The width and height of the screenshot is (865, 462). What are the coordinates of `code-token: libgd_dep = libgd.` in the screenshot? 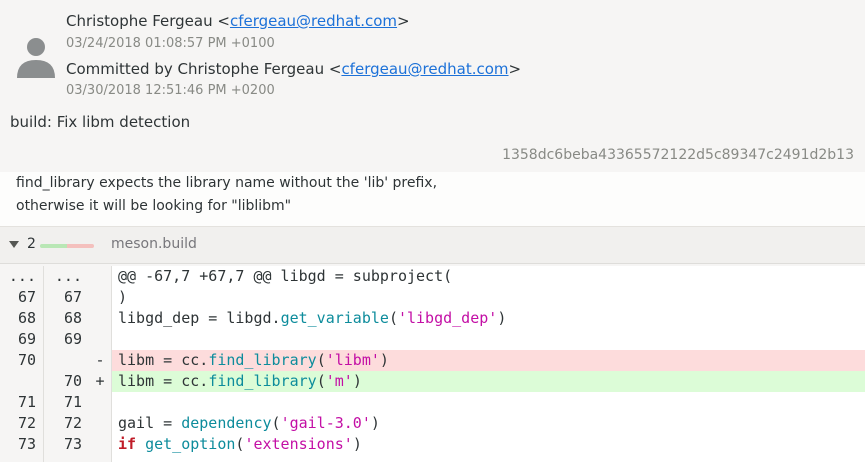 It's located at (199, 318).